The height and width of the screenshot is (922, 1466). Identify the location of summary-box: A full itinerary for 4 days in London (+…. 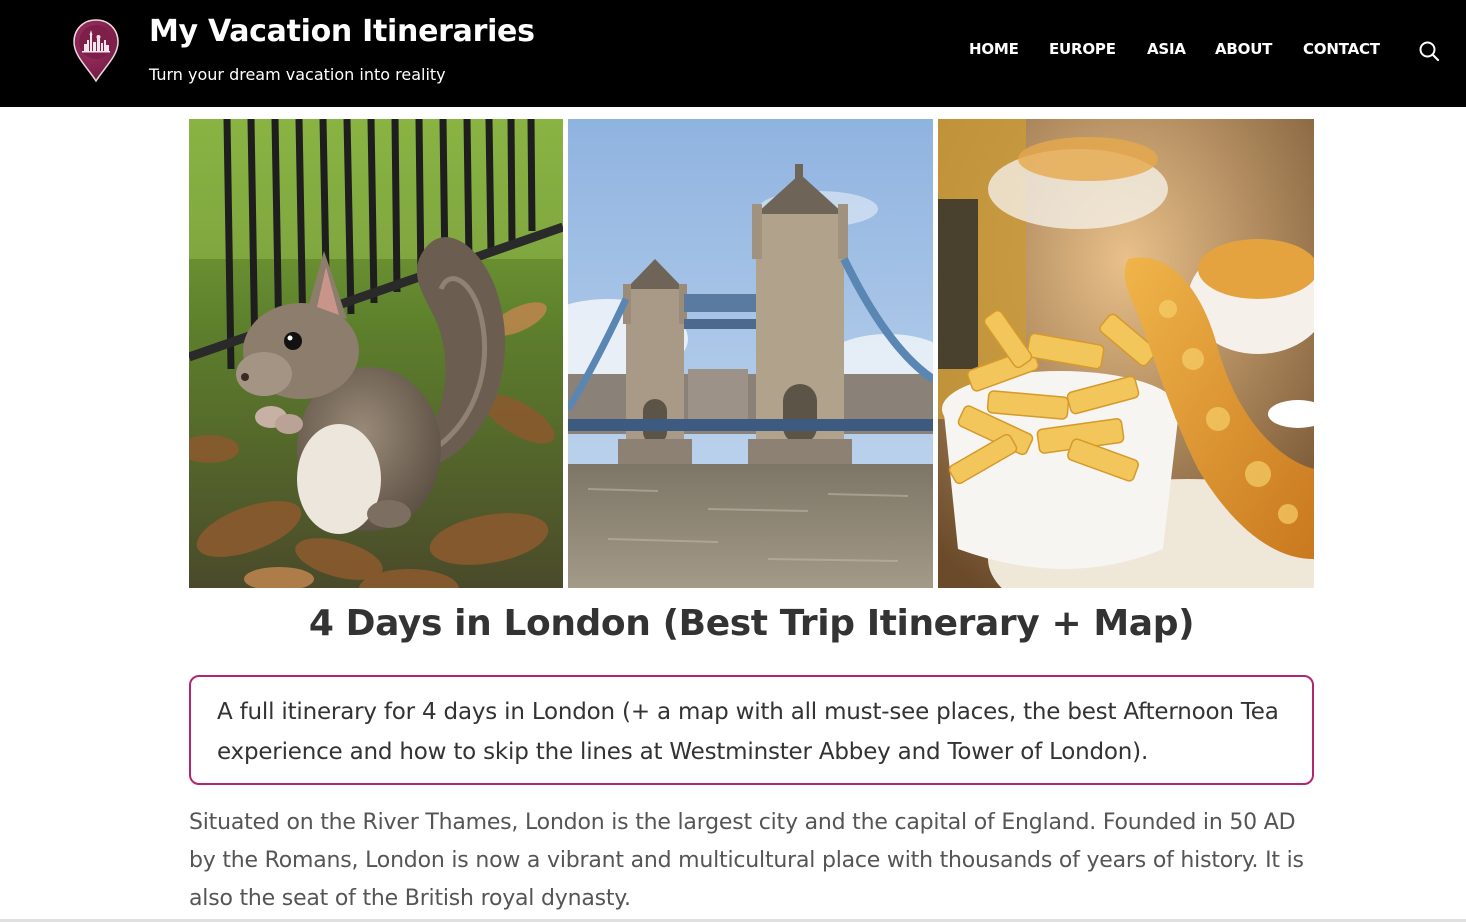
(751, 730).